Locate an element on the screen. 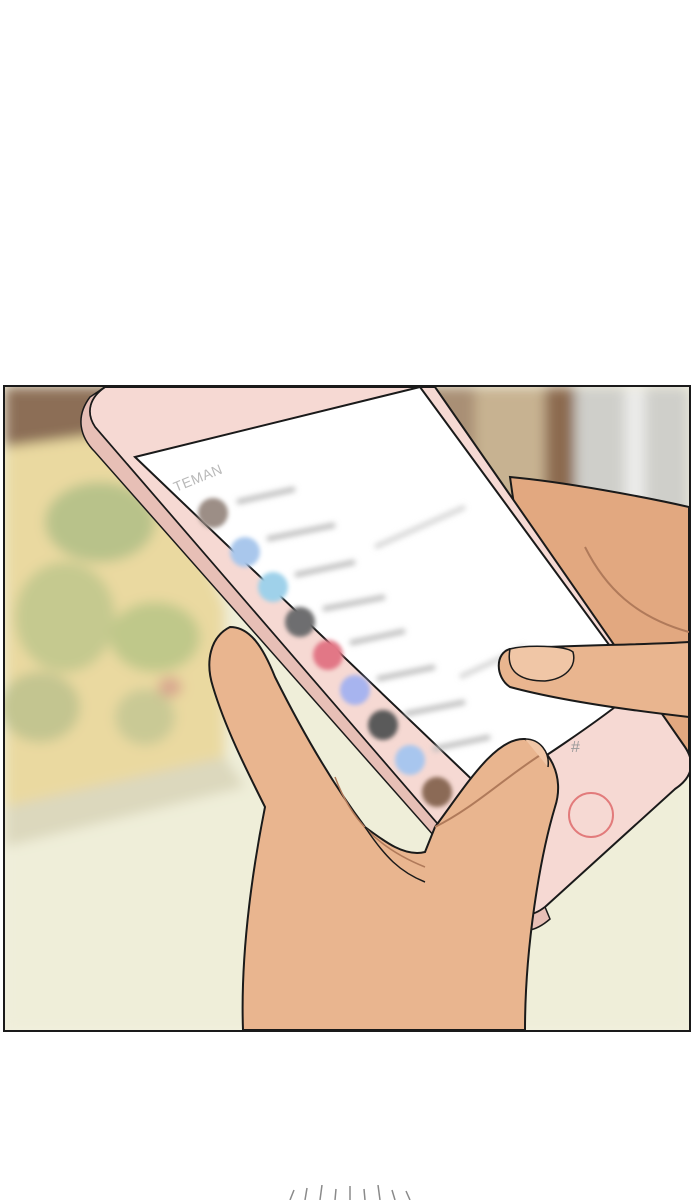 The image size is (700, 1200). keypad-symbol: # is located at coordinates (575, 747).